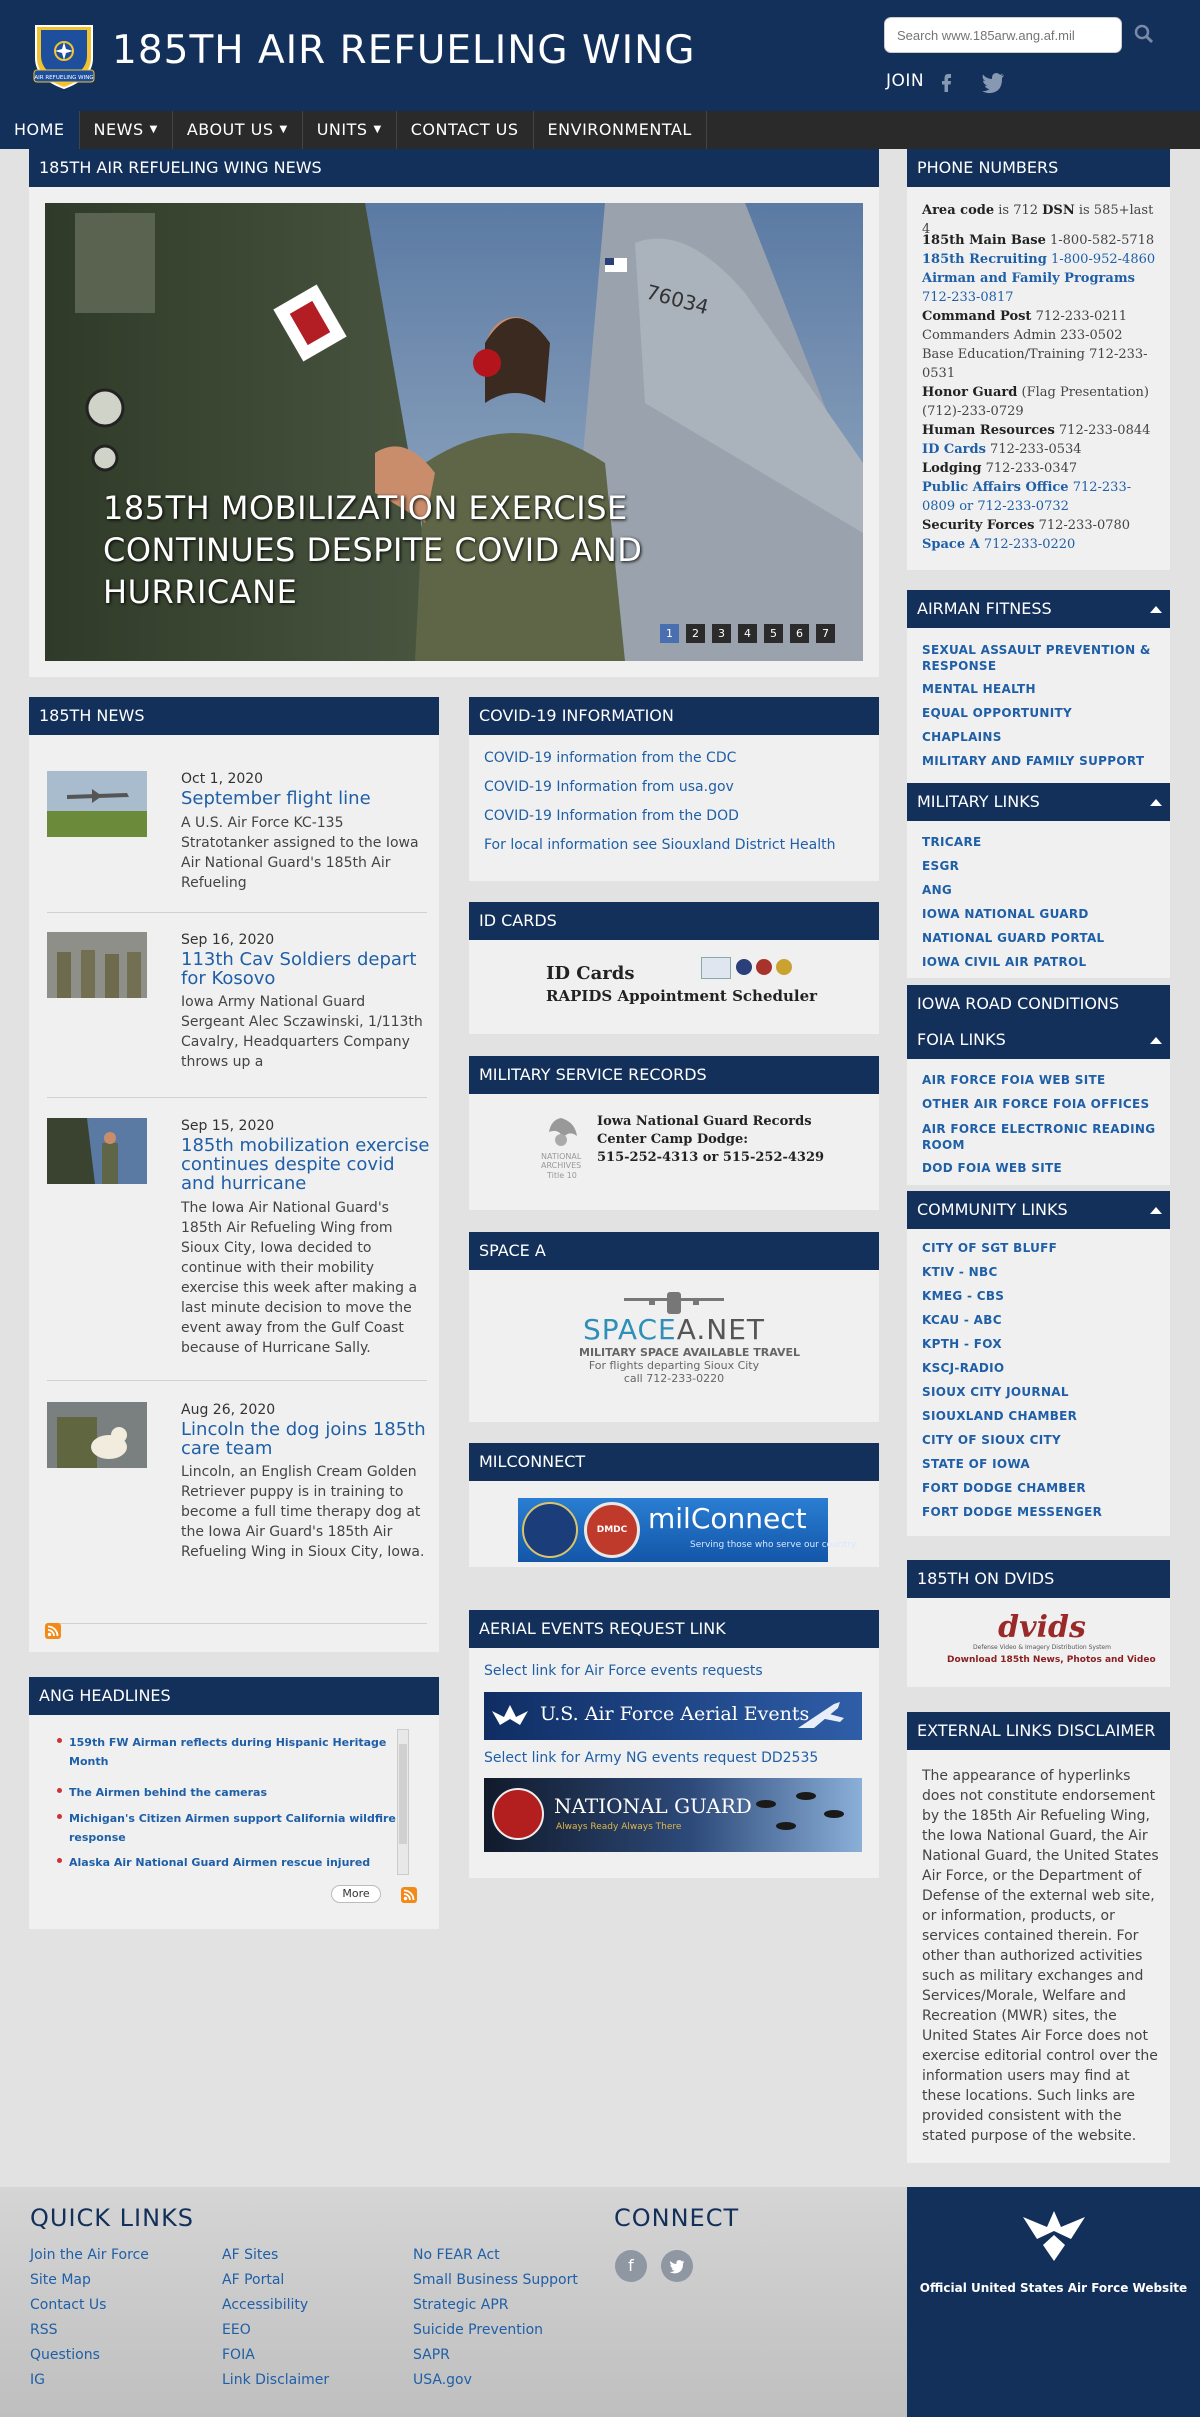  What do you see at coordinates (37, 2380) in the screenshot?
I see `footer-link: IG` at bounding box center [37, 2380].